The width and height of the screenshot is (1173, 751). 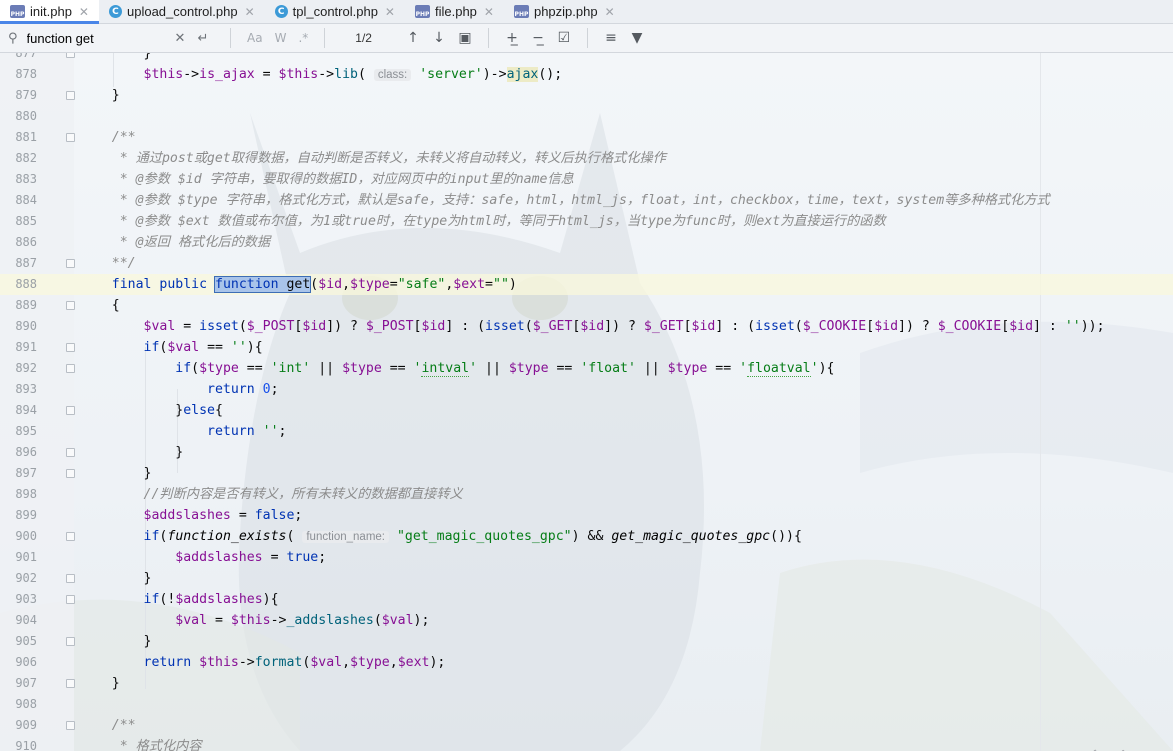 What do you see at coordinates (586, 58) in the screenshot?
I see `code-line: 877 }` at bounding box center [586, 58].